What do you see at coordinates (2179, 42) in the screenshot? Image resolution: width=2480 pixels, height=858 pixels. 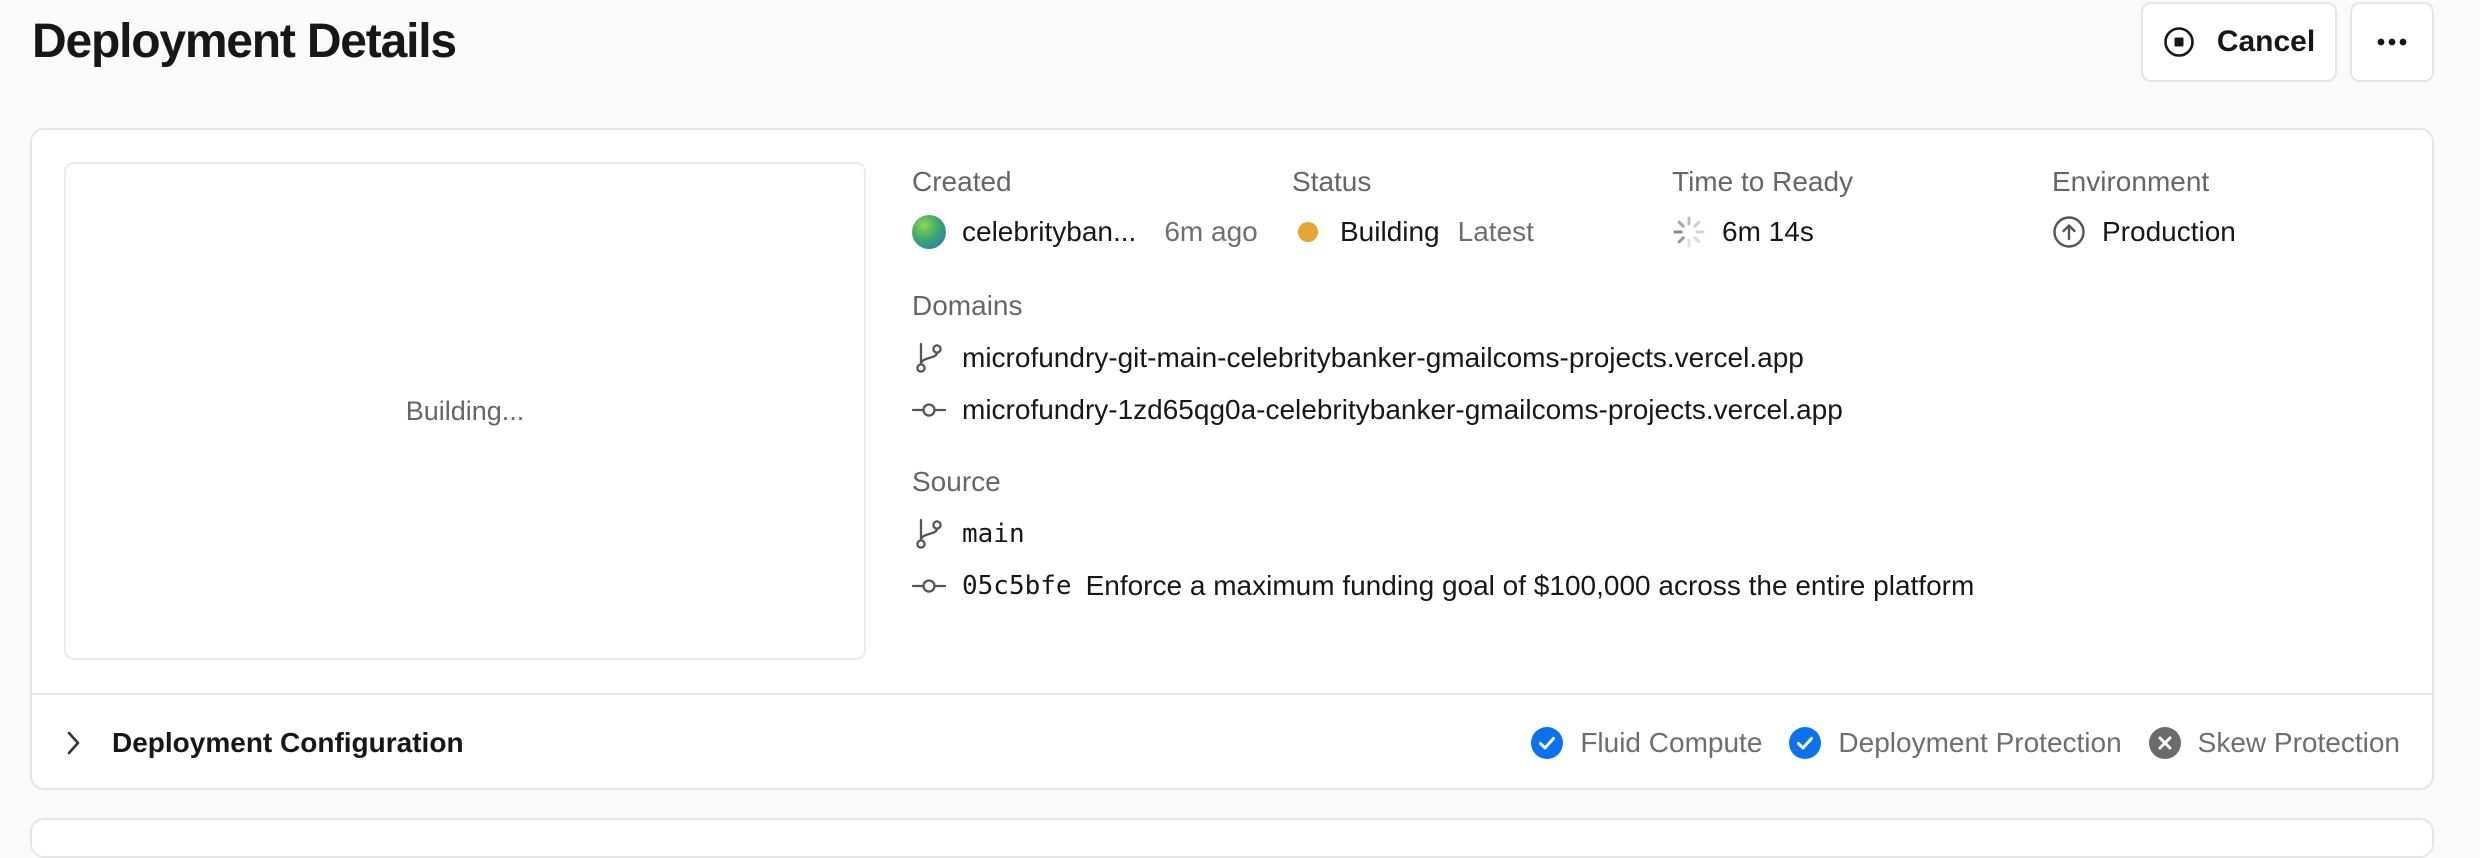 I see `stop-circle-icon` at bounding box center [2179, 42].